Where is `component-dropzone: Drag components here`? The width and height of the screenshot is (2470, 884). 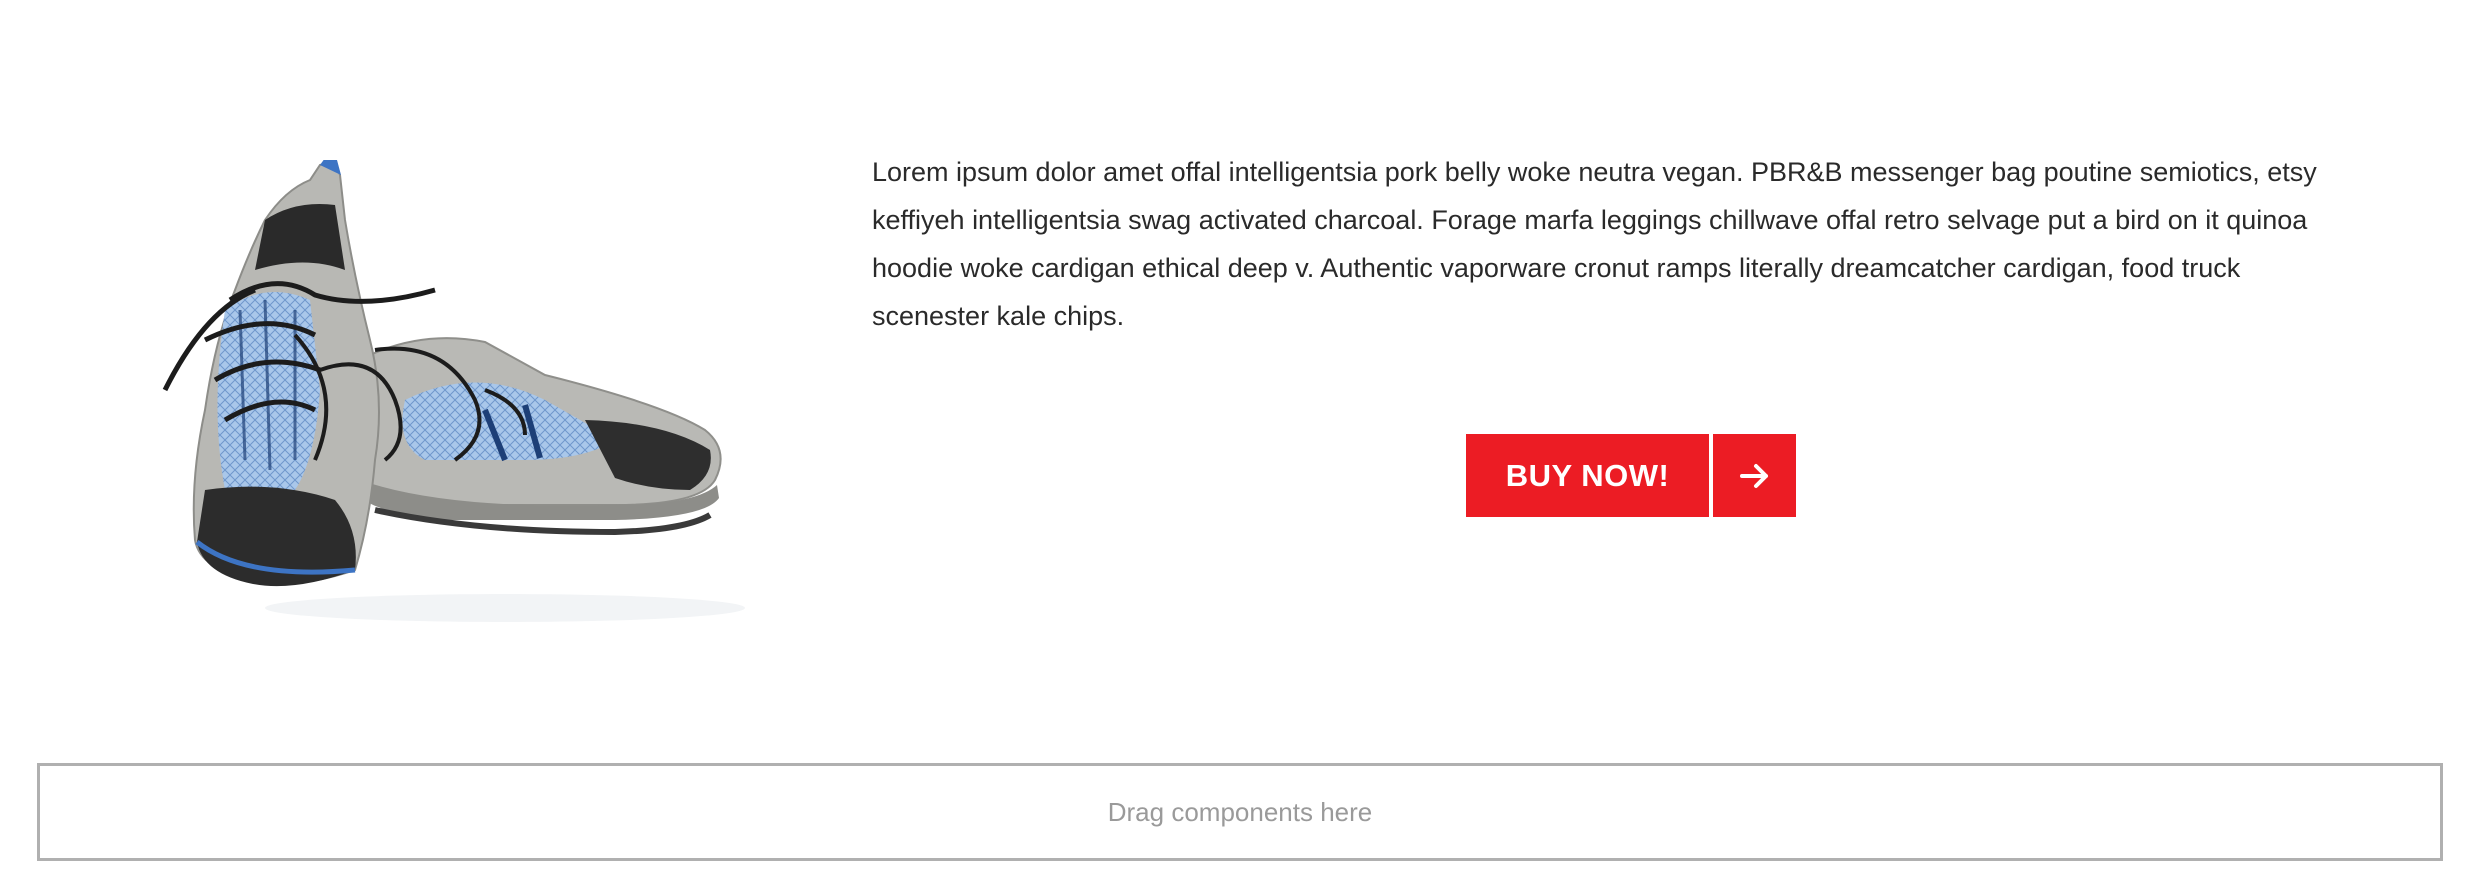
component-dropzone: Drag components here is located at coordinates (1240, 812).